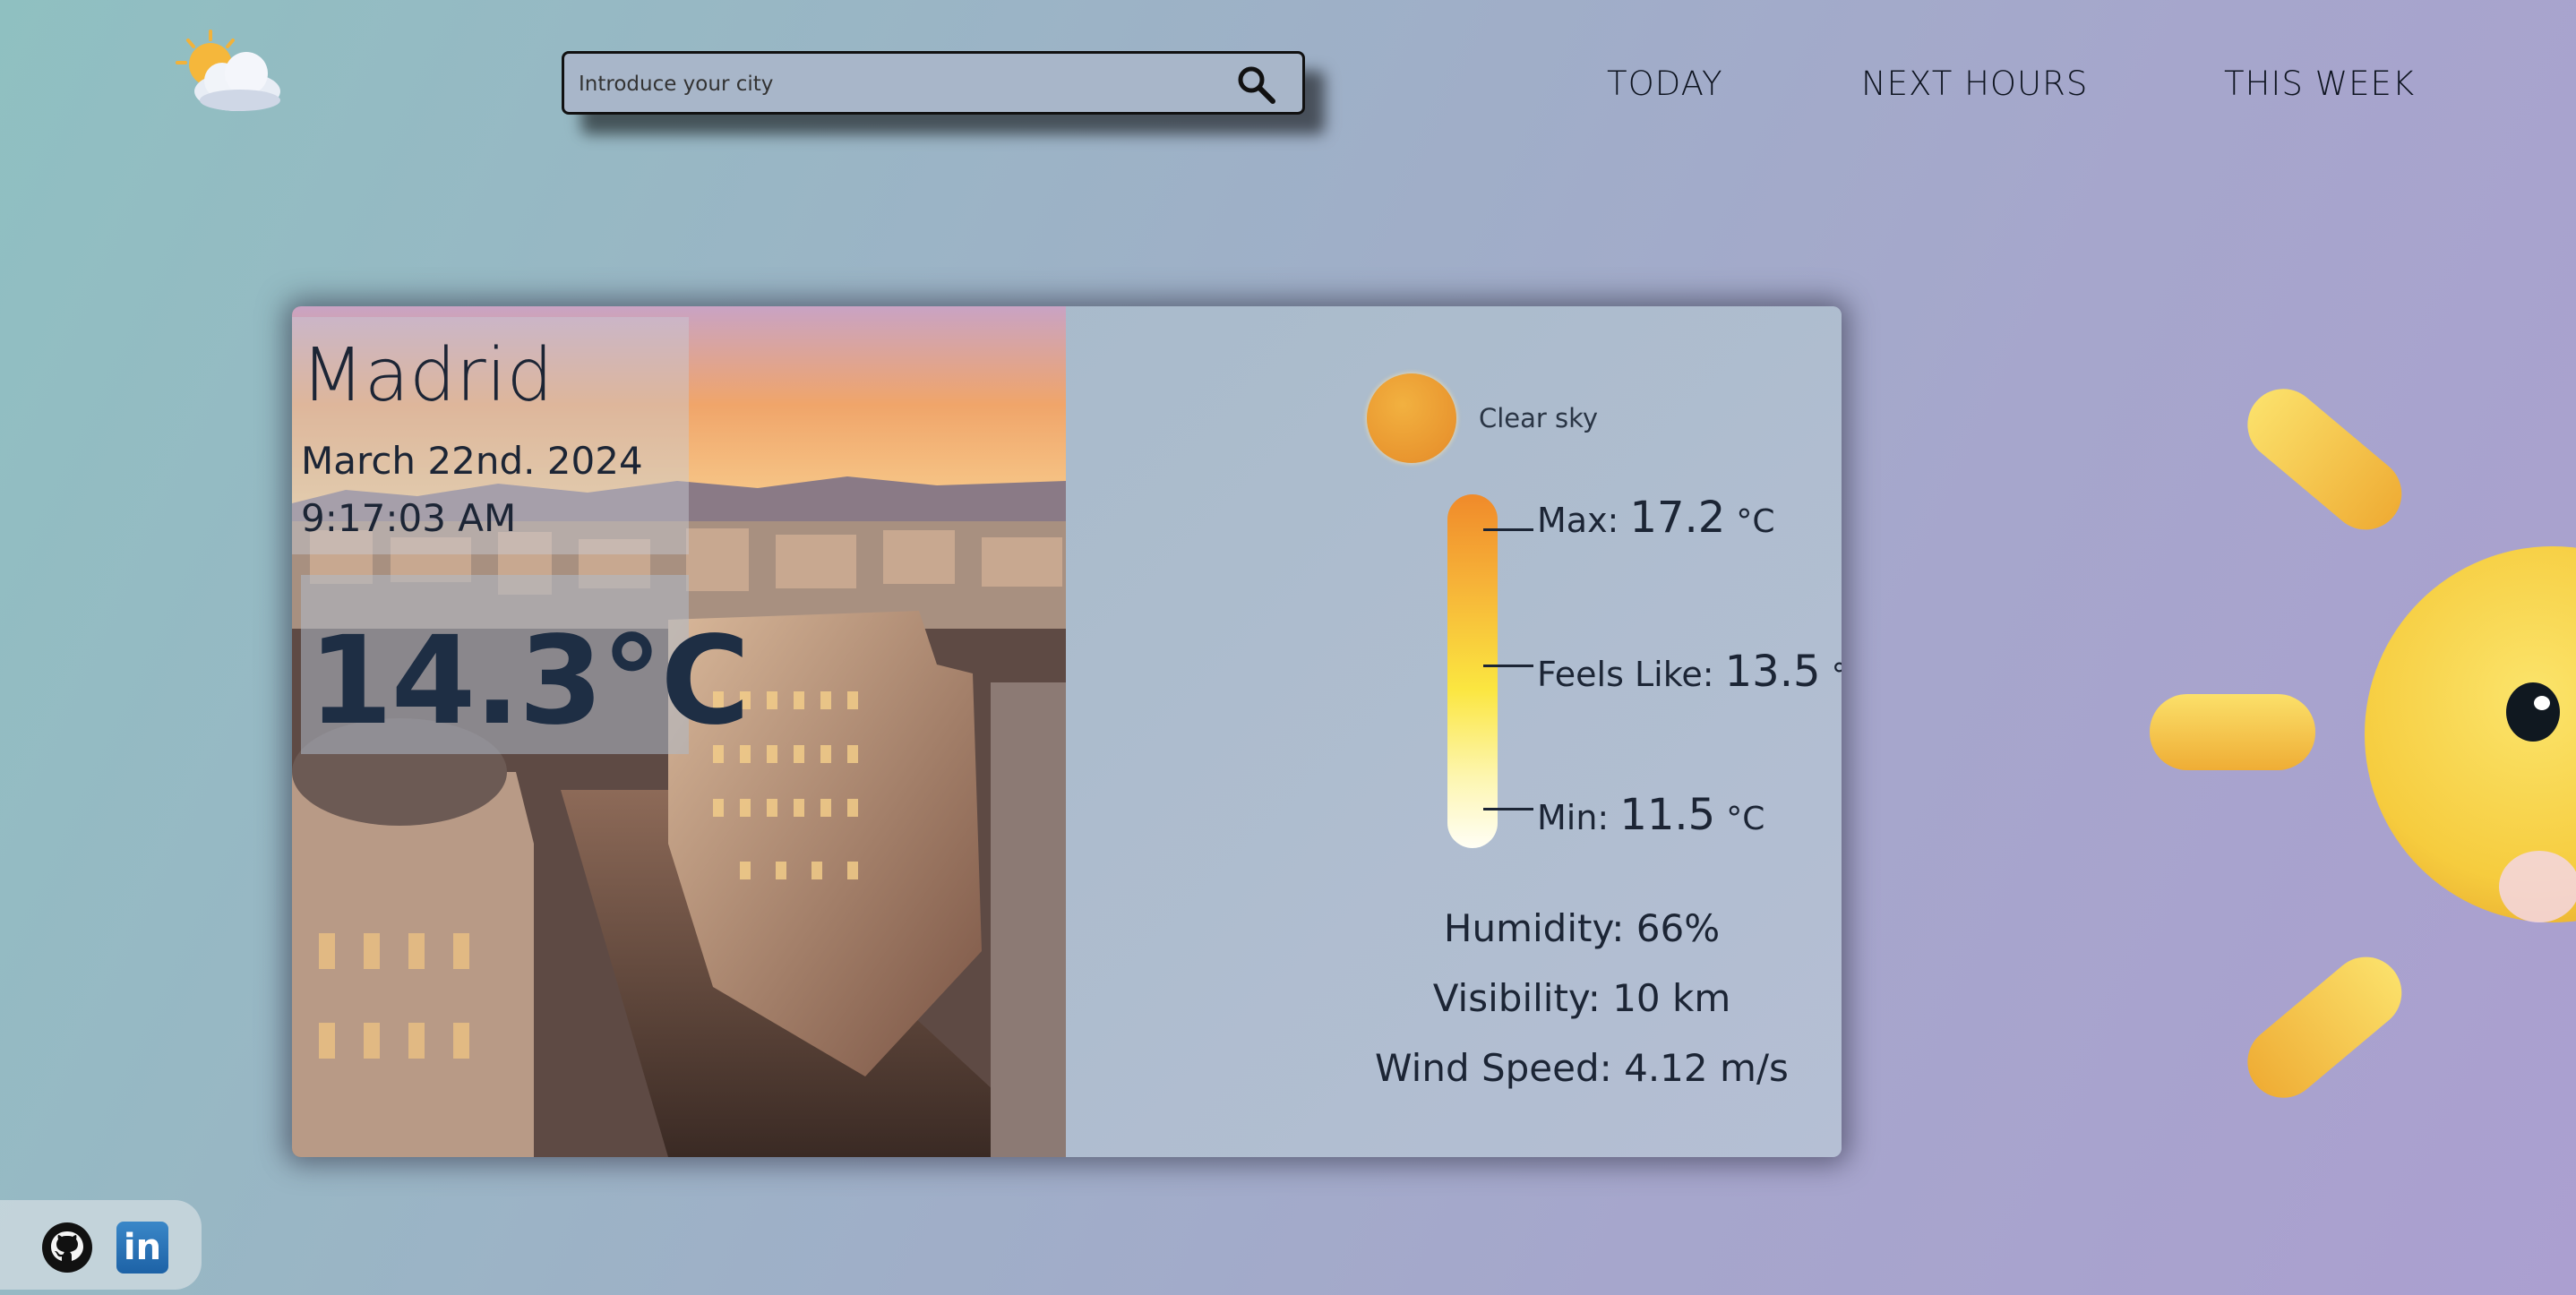 The width and height of the screenshot is (2576, 1295). I want to click on current-date: March 22nd. 2024, so click(472, 461).